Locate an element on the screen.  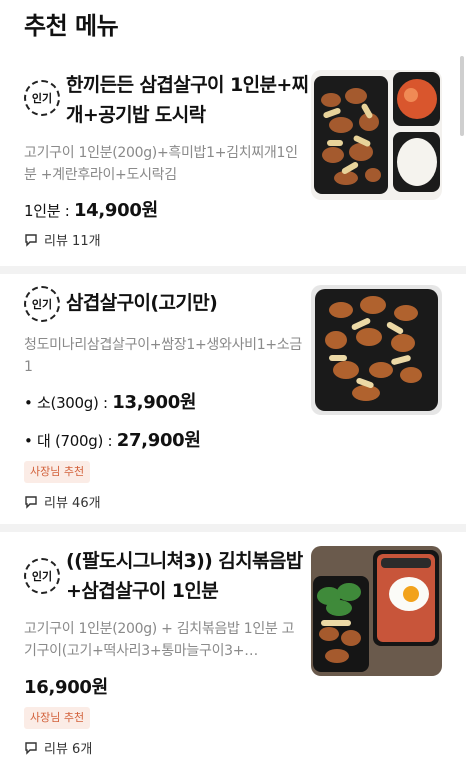
review-count: 리뷰 11개 is located at coordinates (72, 241).